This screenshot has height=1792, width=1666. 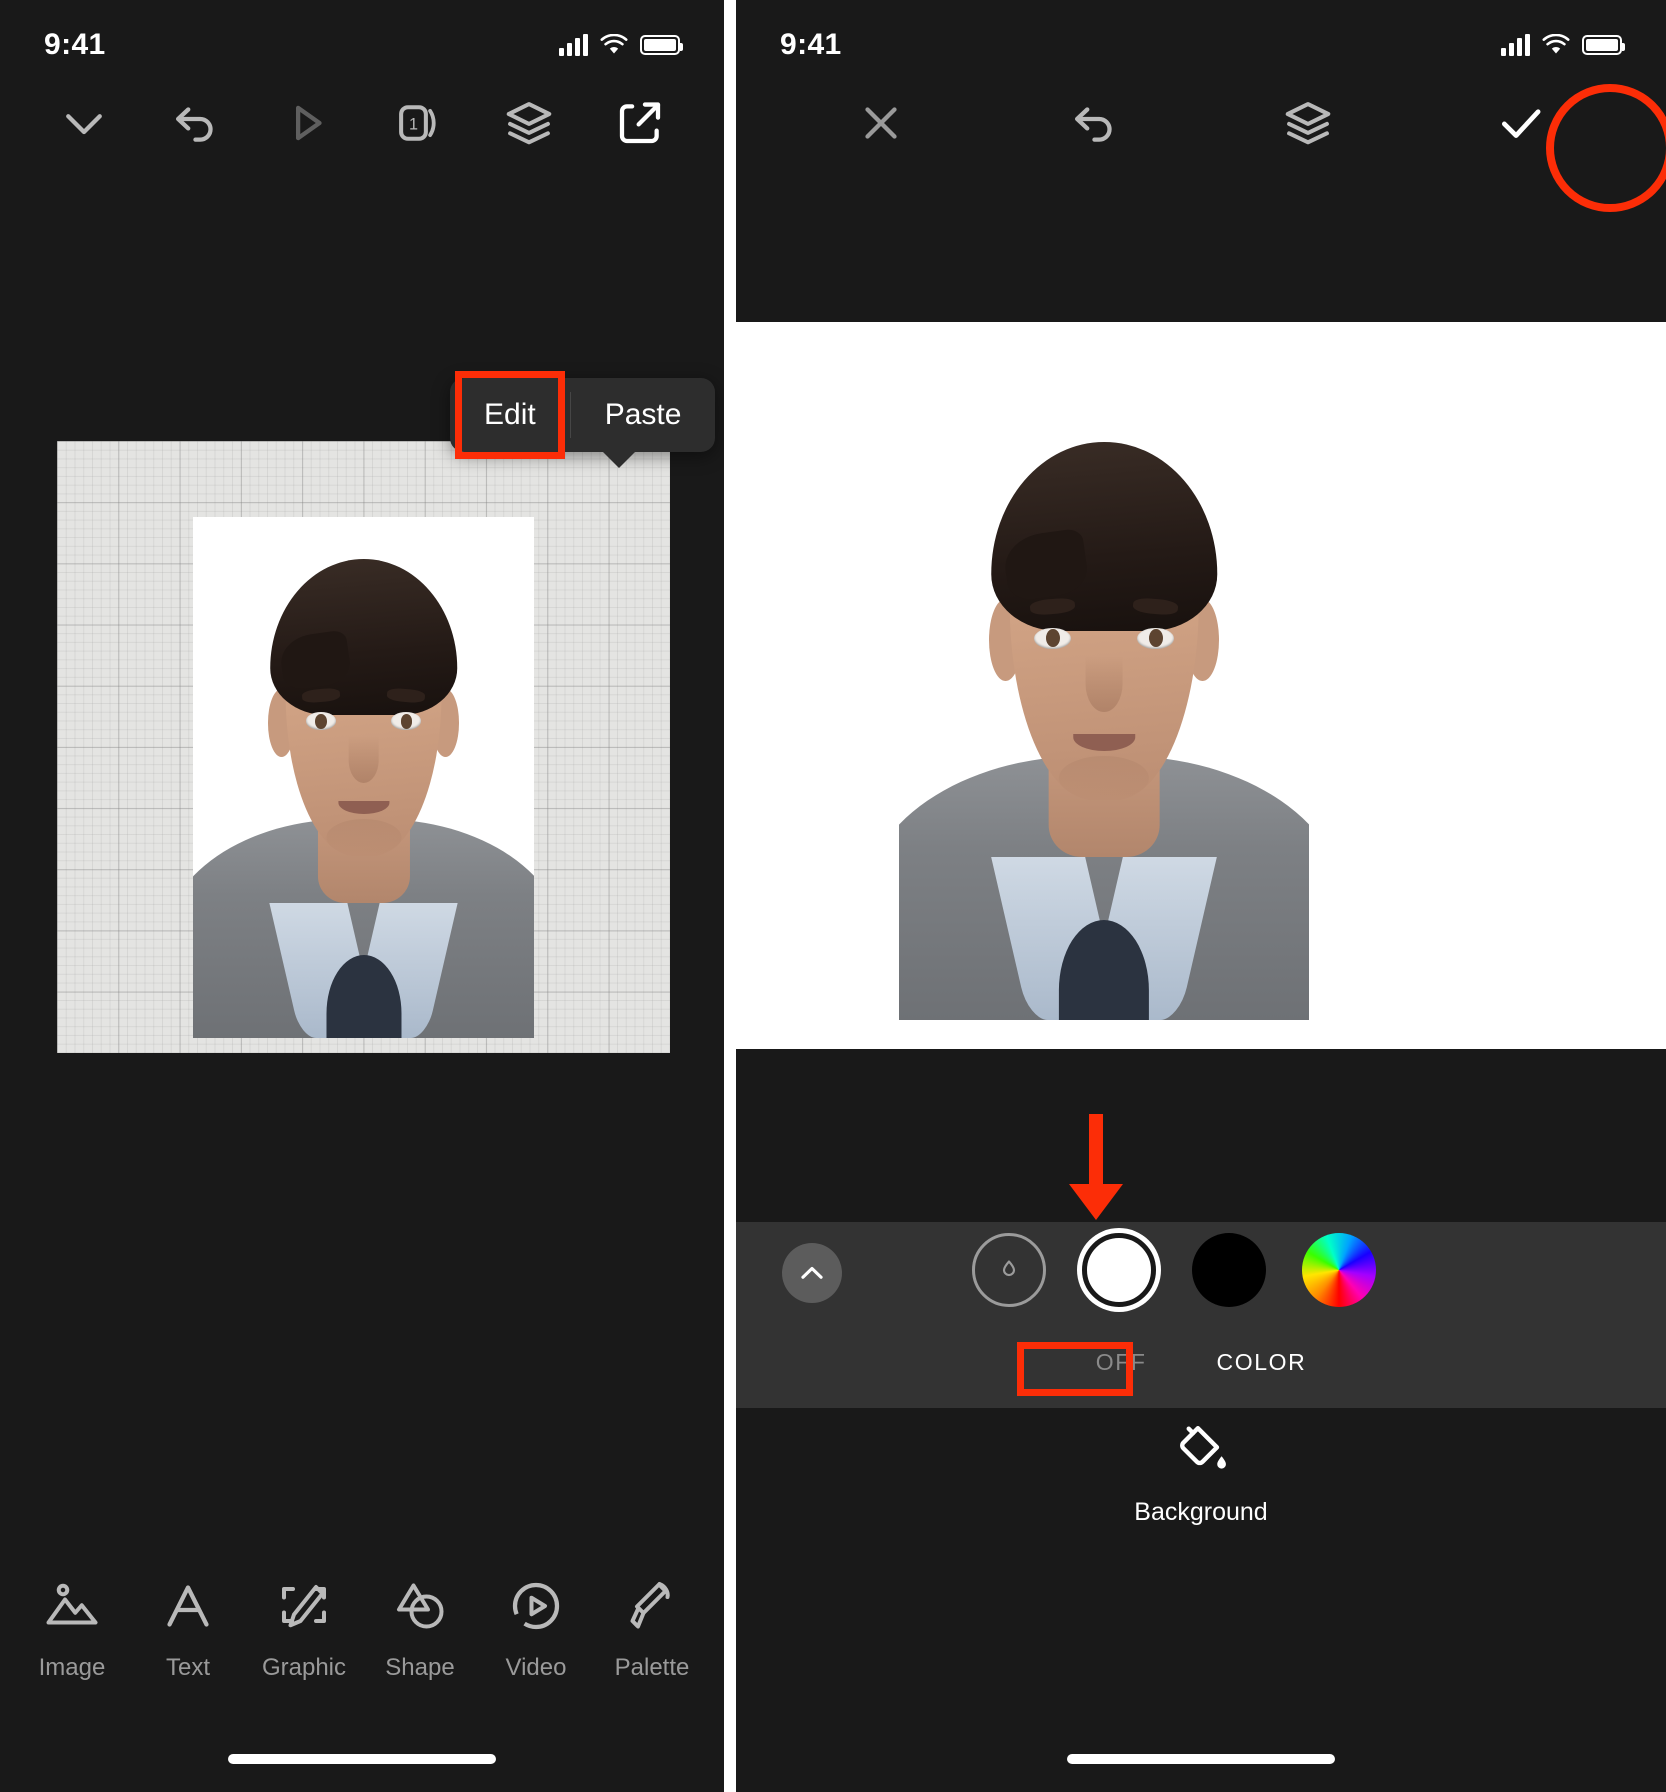 What do you see at coordinates (420, 1606) in the screenshot?
I see `shape-icon` at bounding box center [420, 1606].